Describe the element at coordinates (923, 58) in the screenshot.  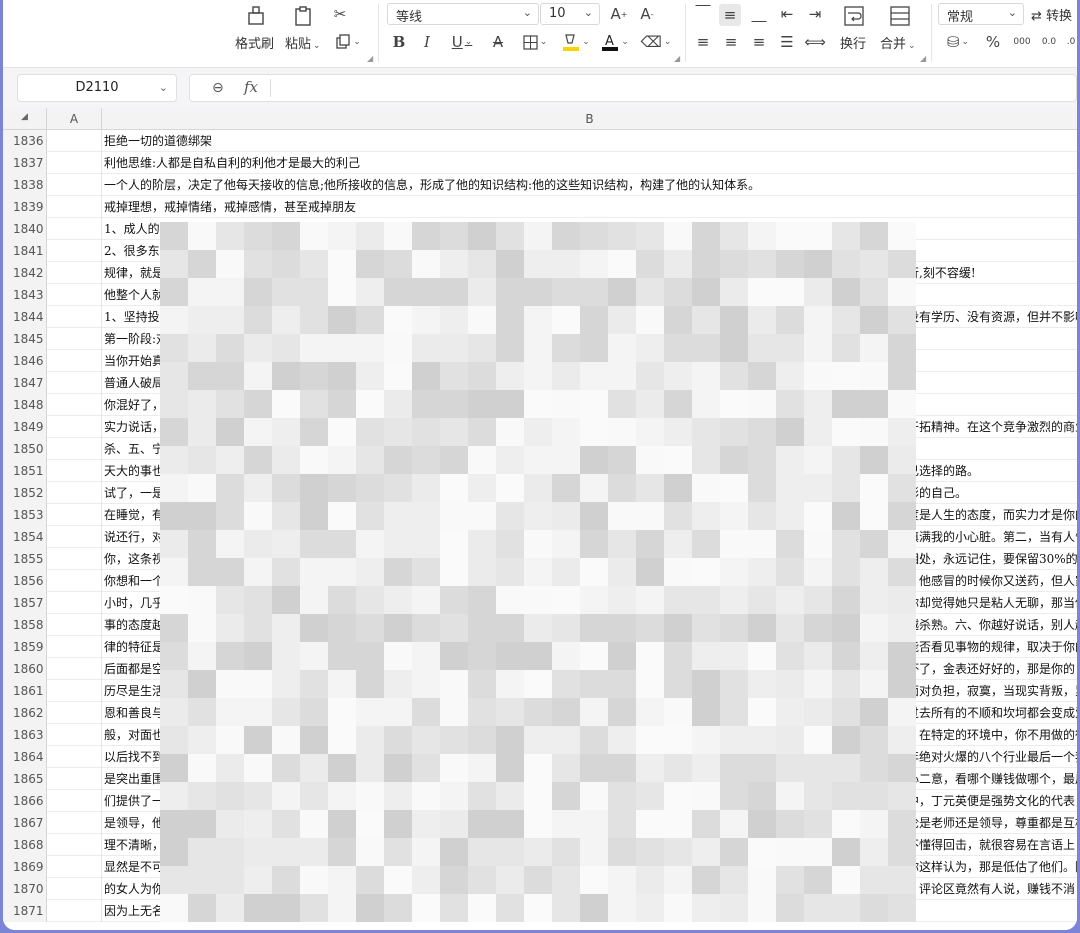
I see `alignment-dialog-launcher-icon: ◢` at that location.